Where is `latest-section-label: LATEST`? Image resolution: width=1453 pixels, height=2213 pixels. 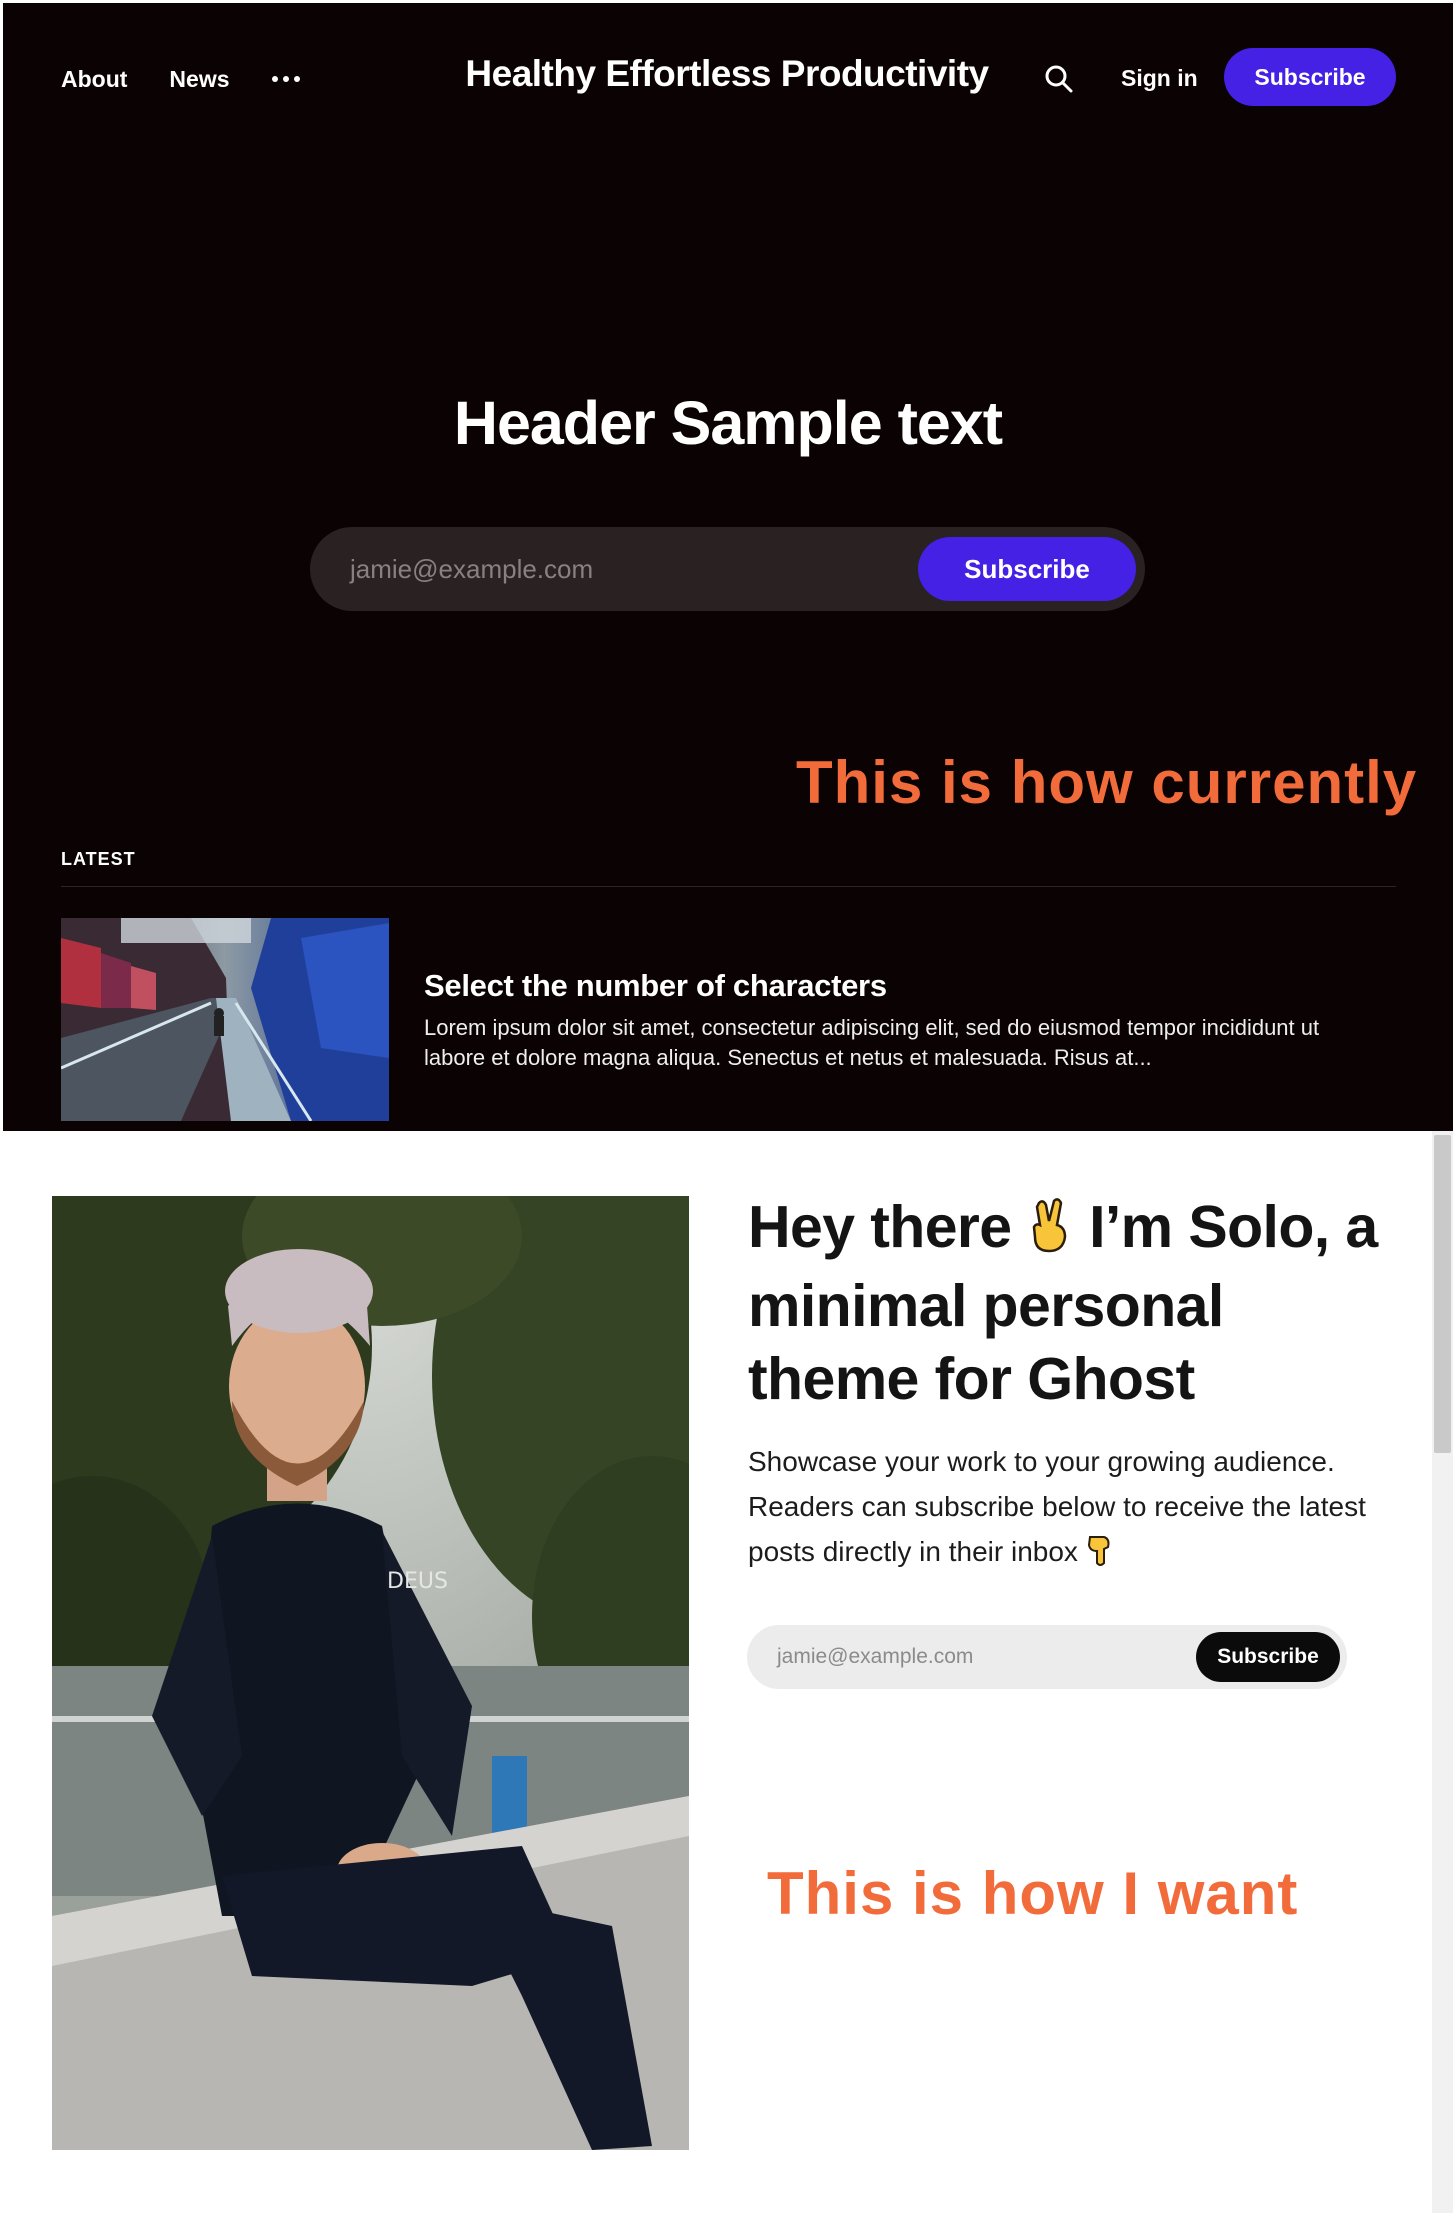
latest-section-label: LATEST is located at coordinates (98, 859).